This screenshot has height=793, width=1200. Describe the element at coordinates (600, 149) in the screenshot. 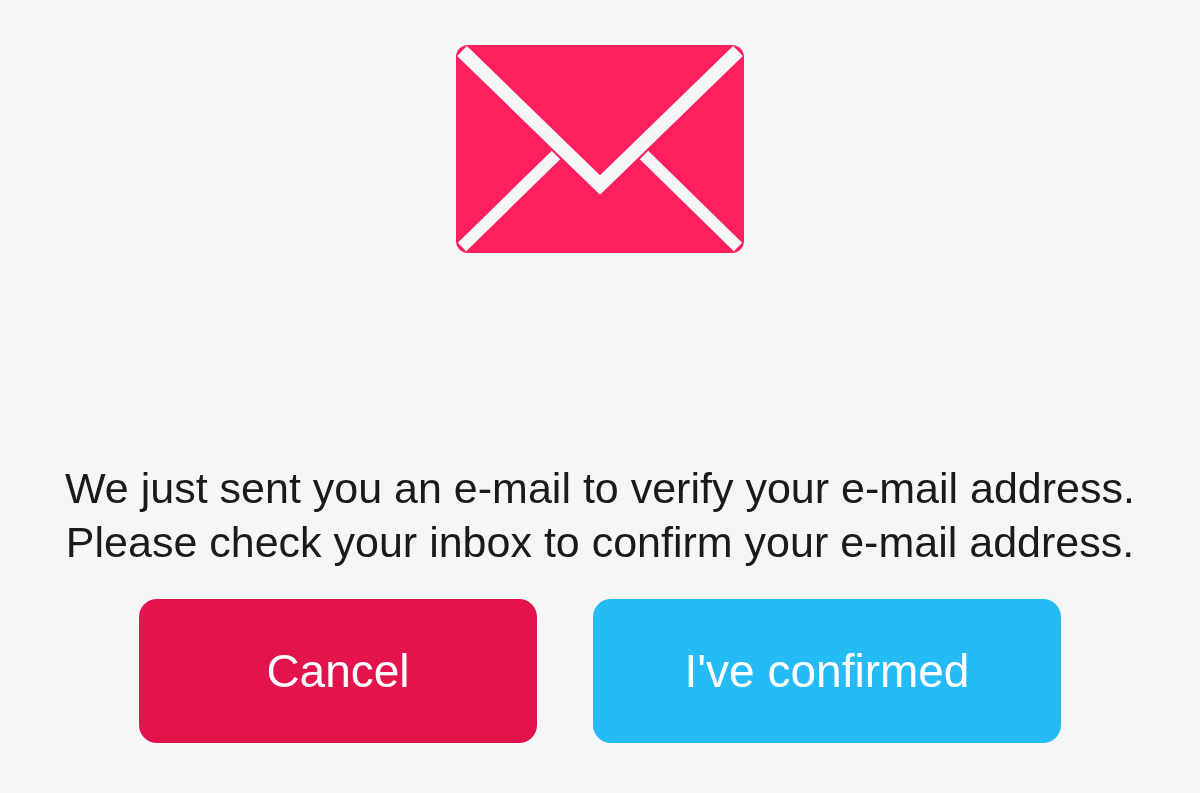

I see `envelope-icon` at that location.